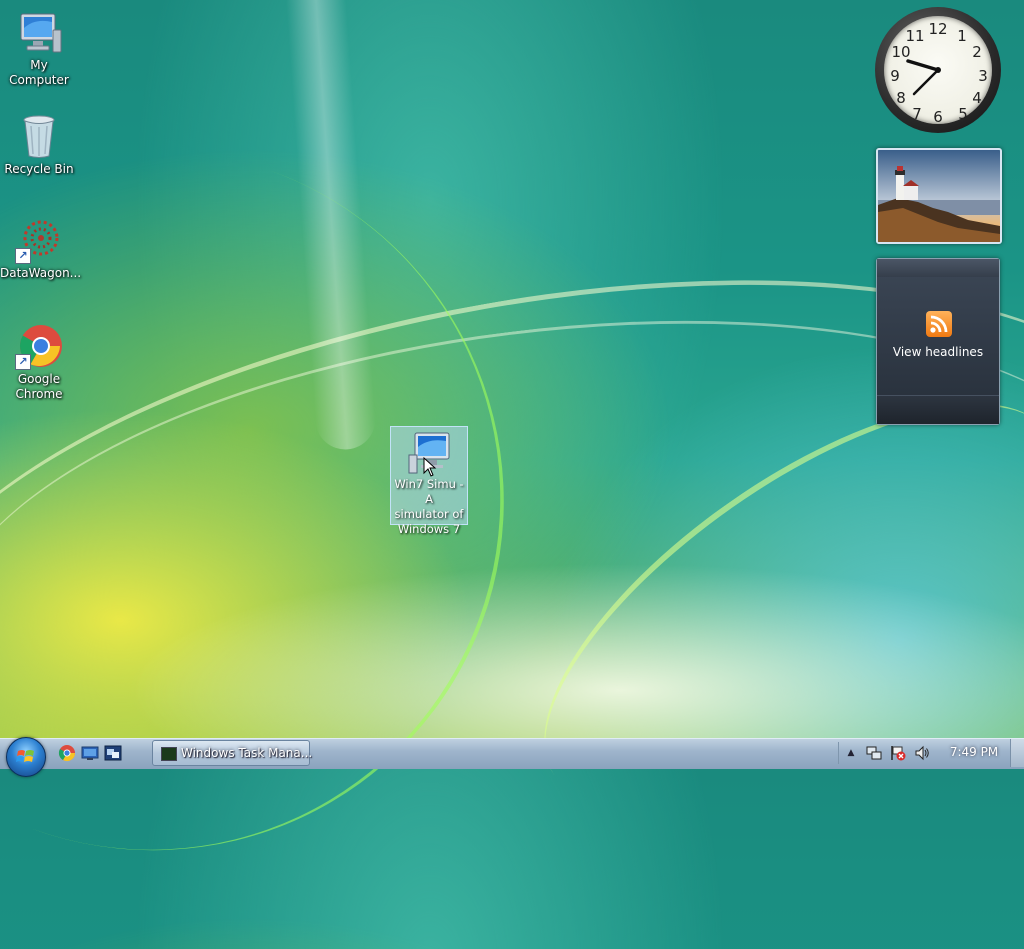 Image resolution: width=1024 pixels, height=949 pixels. Describe the element at coordinates (922, 753) in the screenshot. I see `volume-icon` at that location.